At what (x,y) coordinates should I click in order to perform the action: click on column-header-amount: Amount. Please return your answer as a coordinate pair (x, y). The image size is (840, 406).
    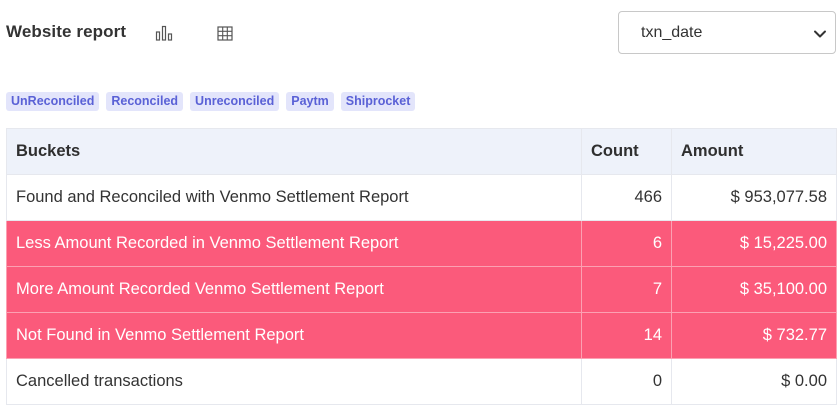
    Looking at the image, I should click on (754, 151).